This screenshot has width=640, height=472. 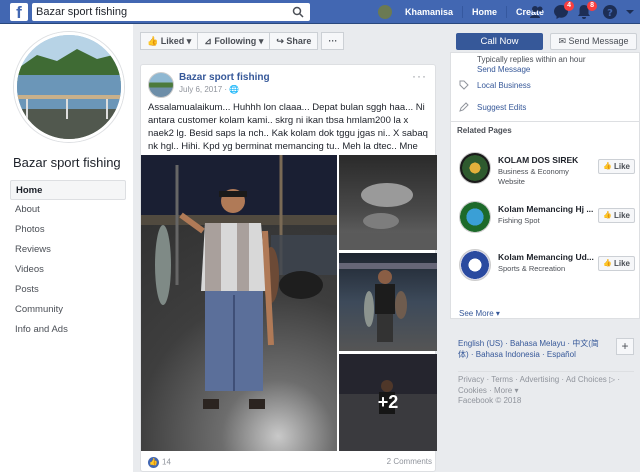 What do you see at coordinates (546, 371) in the screenshot?
I see `footer-divider` at bounding box center [546, 371].